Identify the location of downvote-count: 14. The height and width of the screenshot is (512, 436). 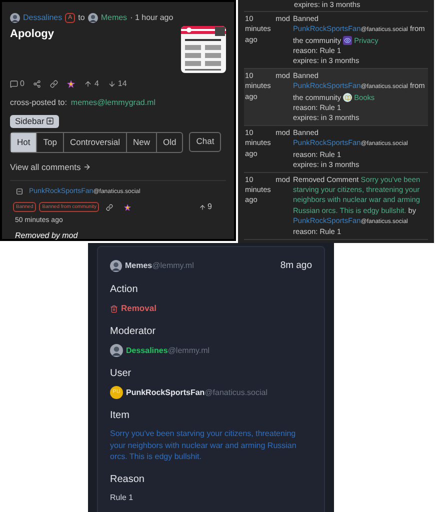
(122, 84).